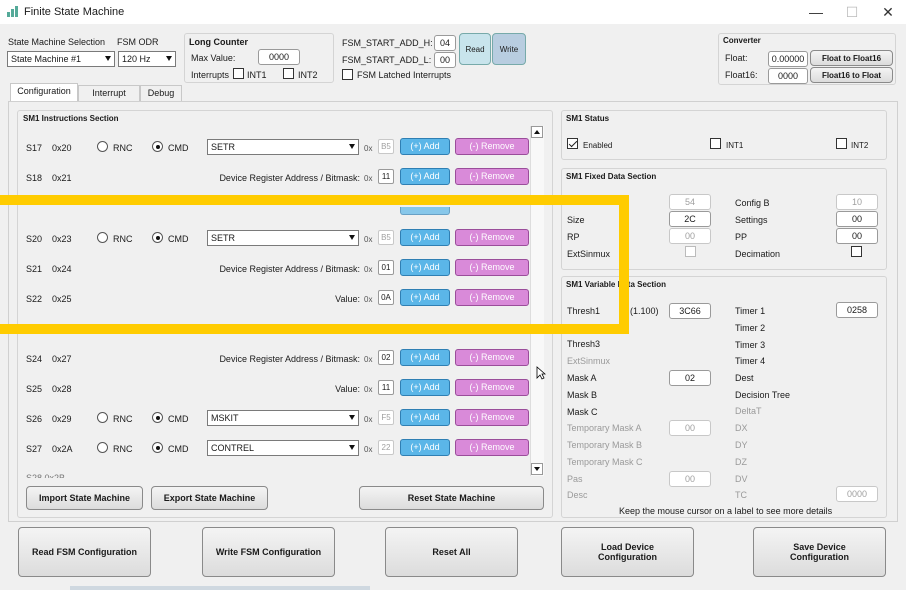 The height and width of the screenshot is (590, 906). What do you see at coordinates (445, 43) in the screenshot?
I see `start-h-field: 04` at bounding box center [445, 43].